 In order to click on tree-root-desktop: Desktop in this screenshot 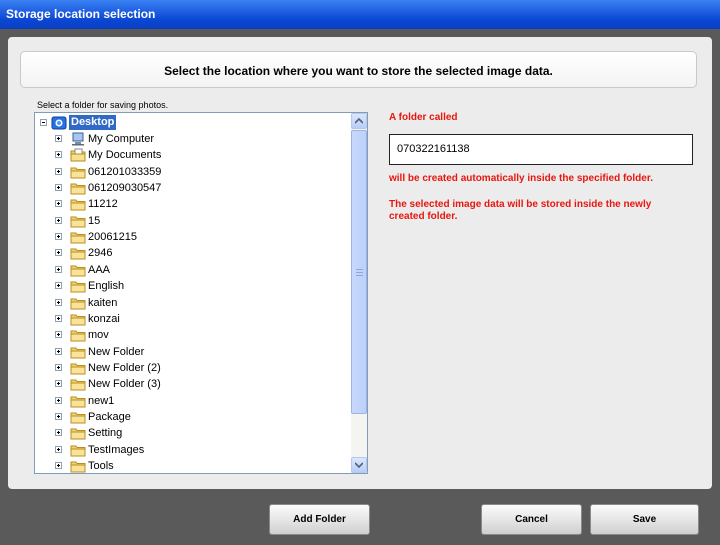, I will do `click(193, 123)`.